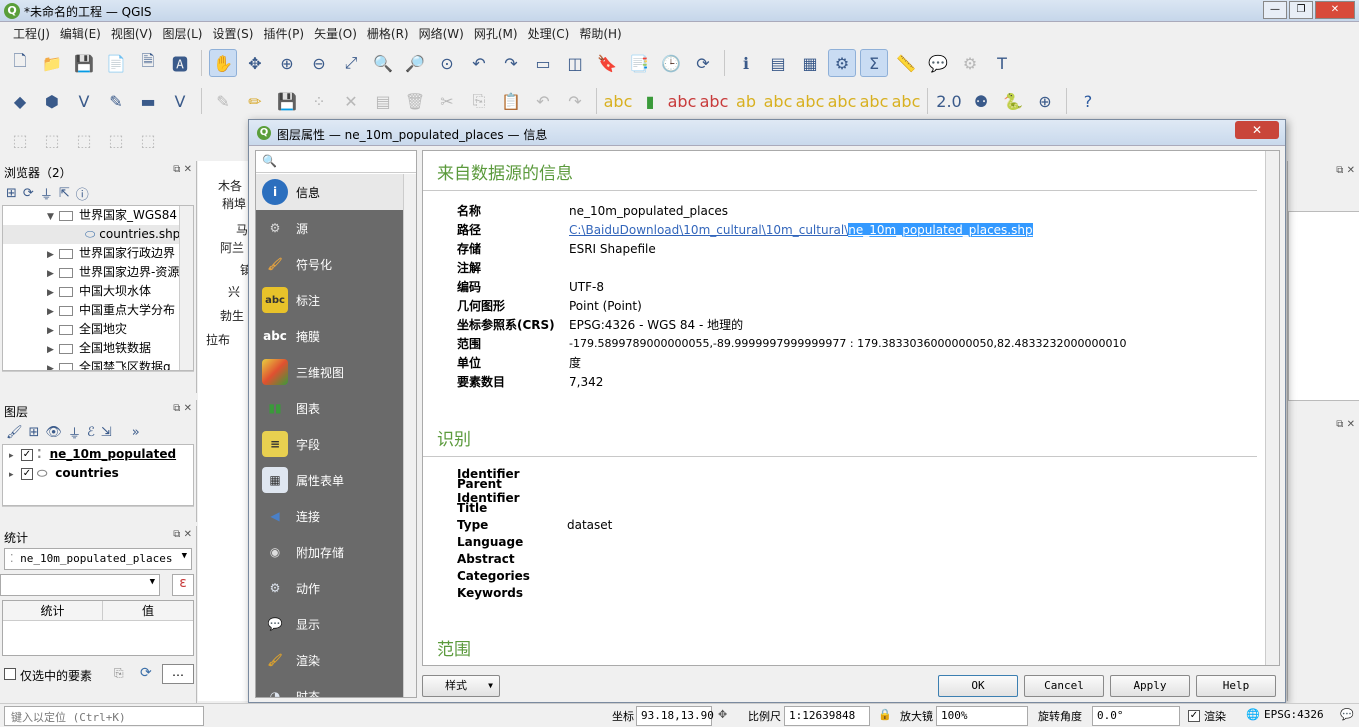 This screenshot has height=727, width=1359. What do you see at coordinates (388, 33) in the screenshot?
I see `menu-raster: 栅格(R)` at bounding box center [388, 33].